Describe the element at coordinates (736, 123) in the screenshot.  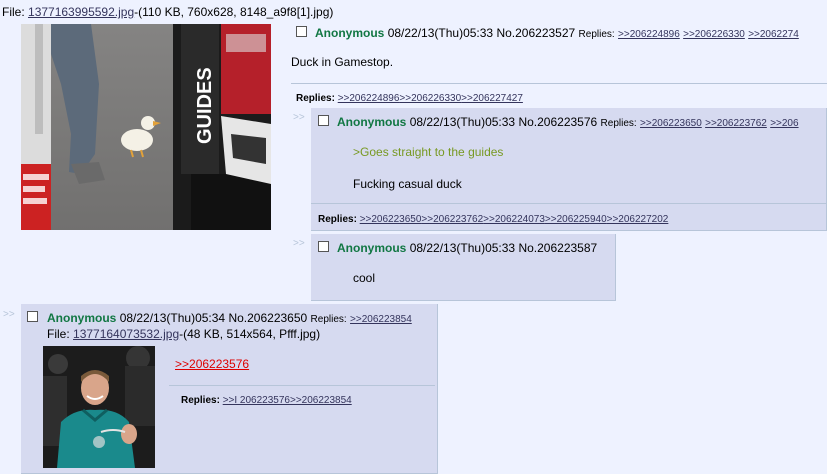
I see `reply1-reply-link: >>206223762` at that location.